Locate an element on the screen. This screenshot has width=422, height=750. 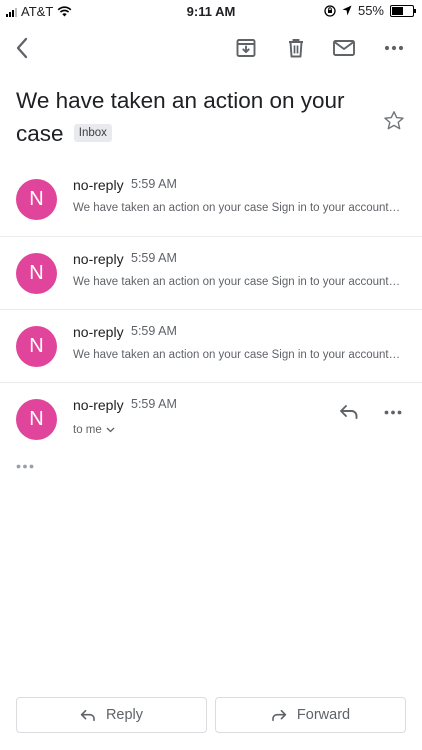
trash-icon is located at coordinates (296, 48).